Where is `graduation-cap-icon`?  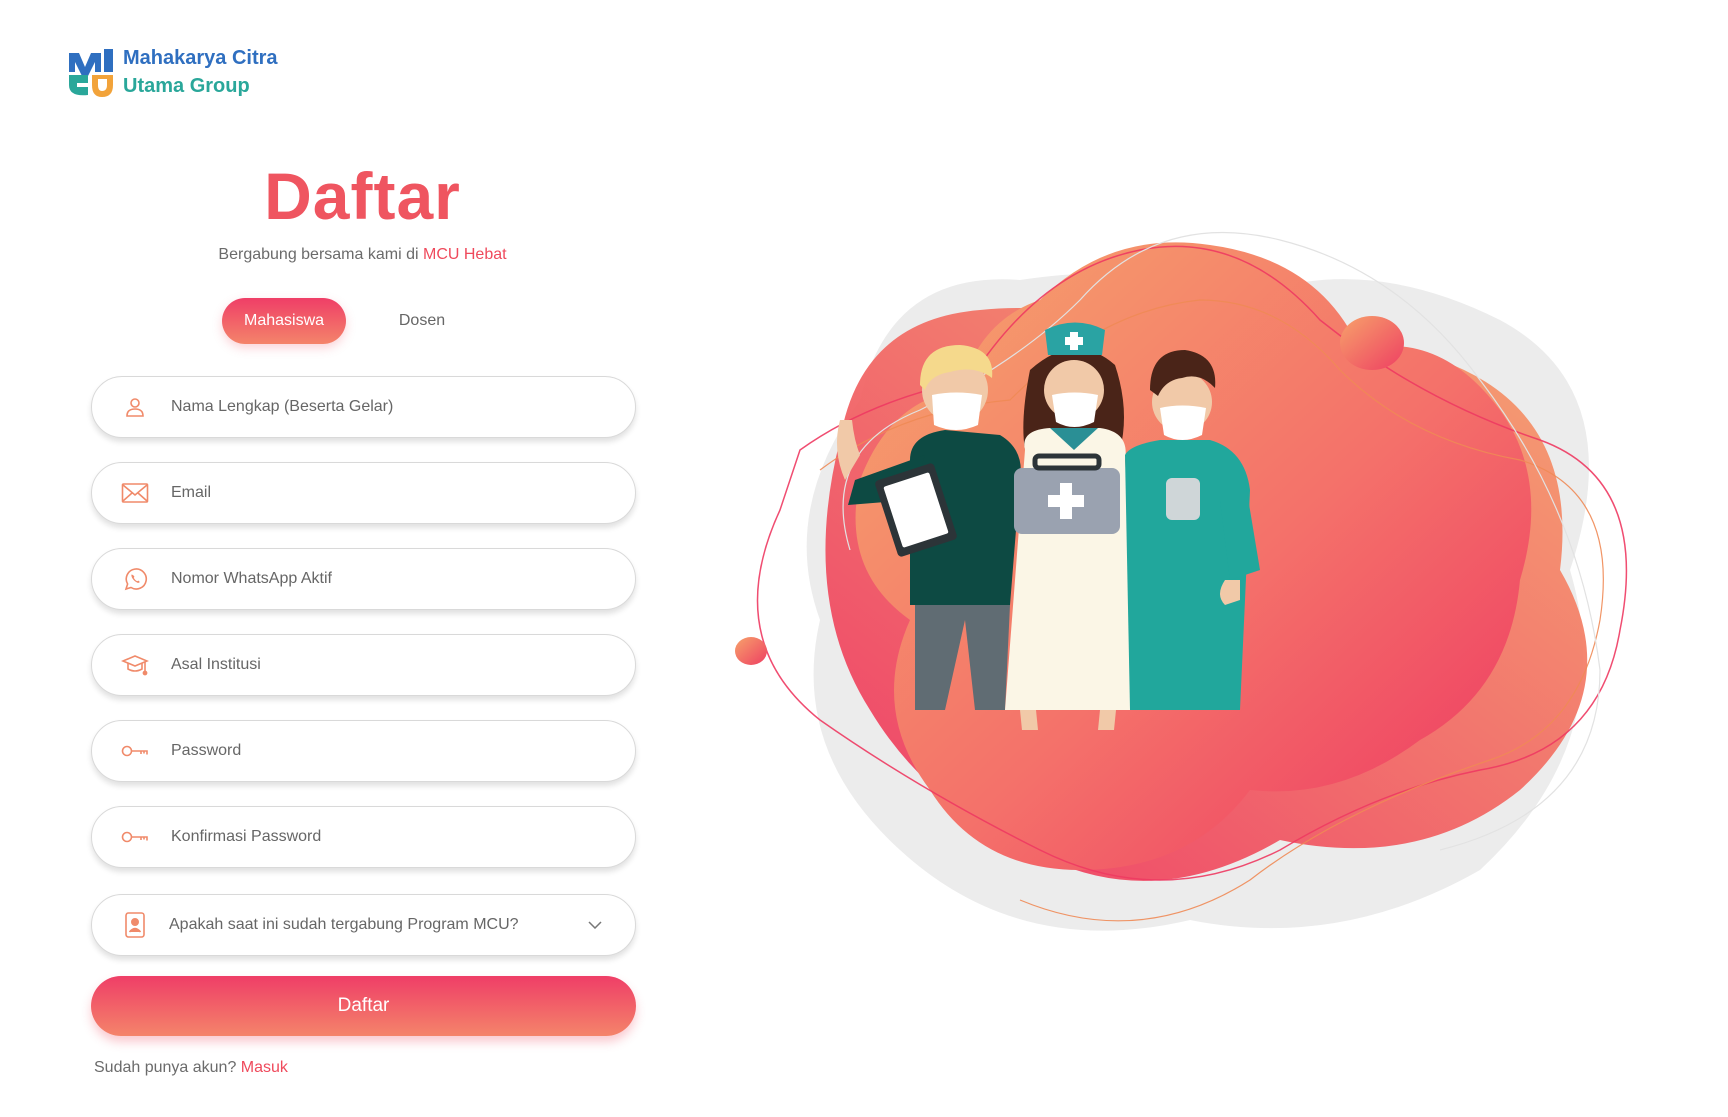
graduation-cap-icon is located at coordinates (135, 665).